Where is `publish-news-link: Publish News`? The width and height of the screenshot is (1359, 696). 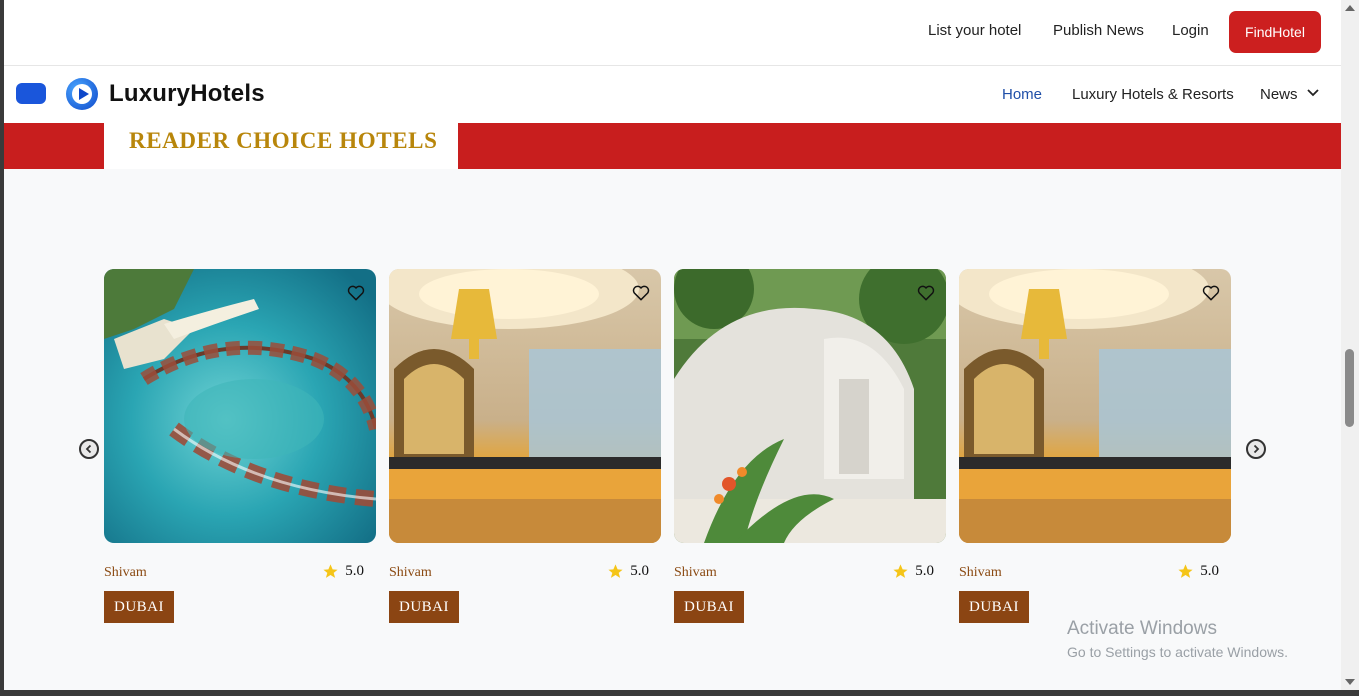 publish-news-link: Publish News is located at coordinates (1098, 30).